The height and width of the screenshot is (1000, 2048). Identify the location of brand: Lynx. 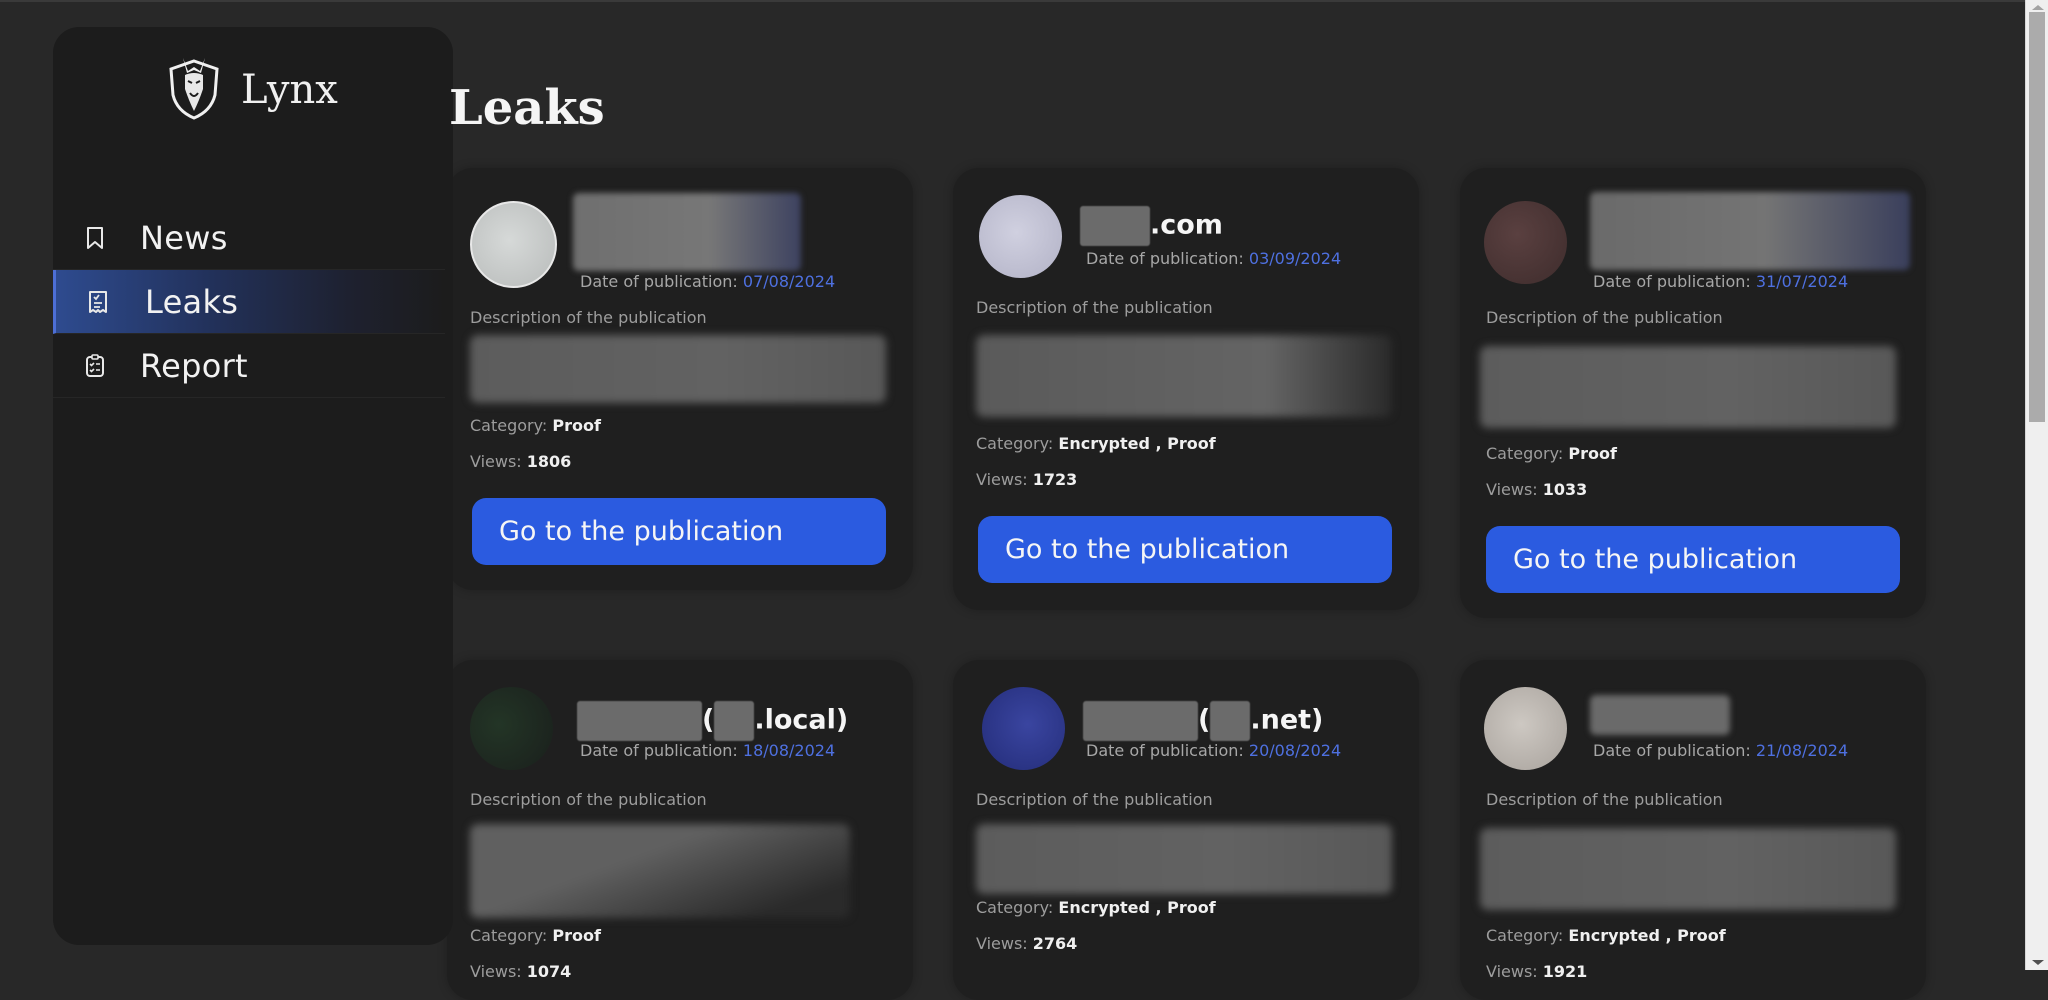
(250, 90).